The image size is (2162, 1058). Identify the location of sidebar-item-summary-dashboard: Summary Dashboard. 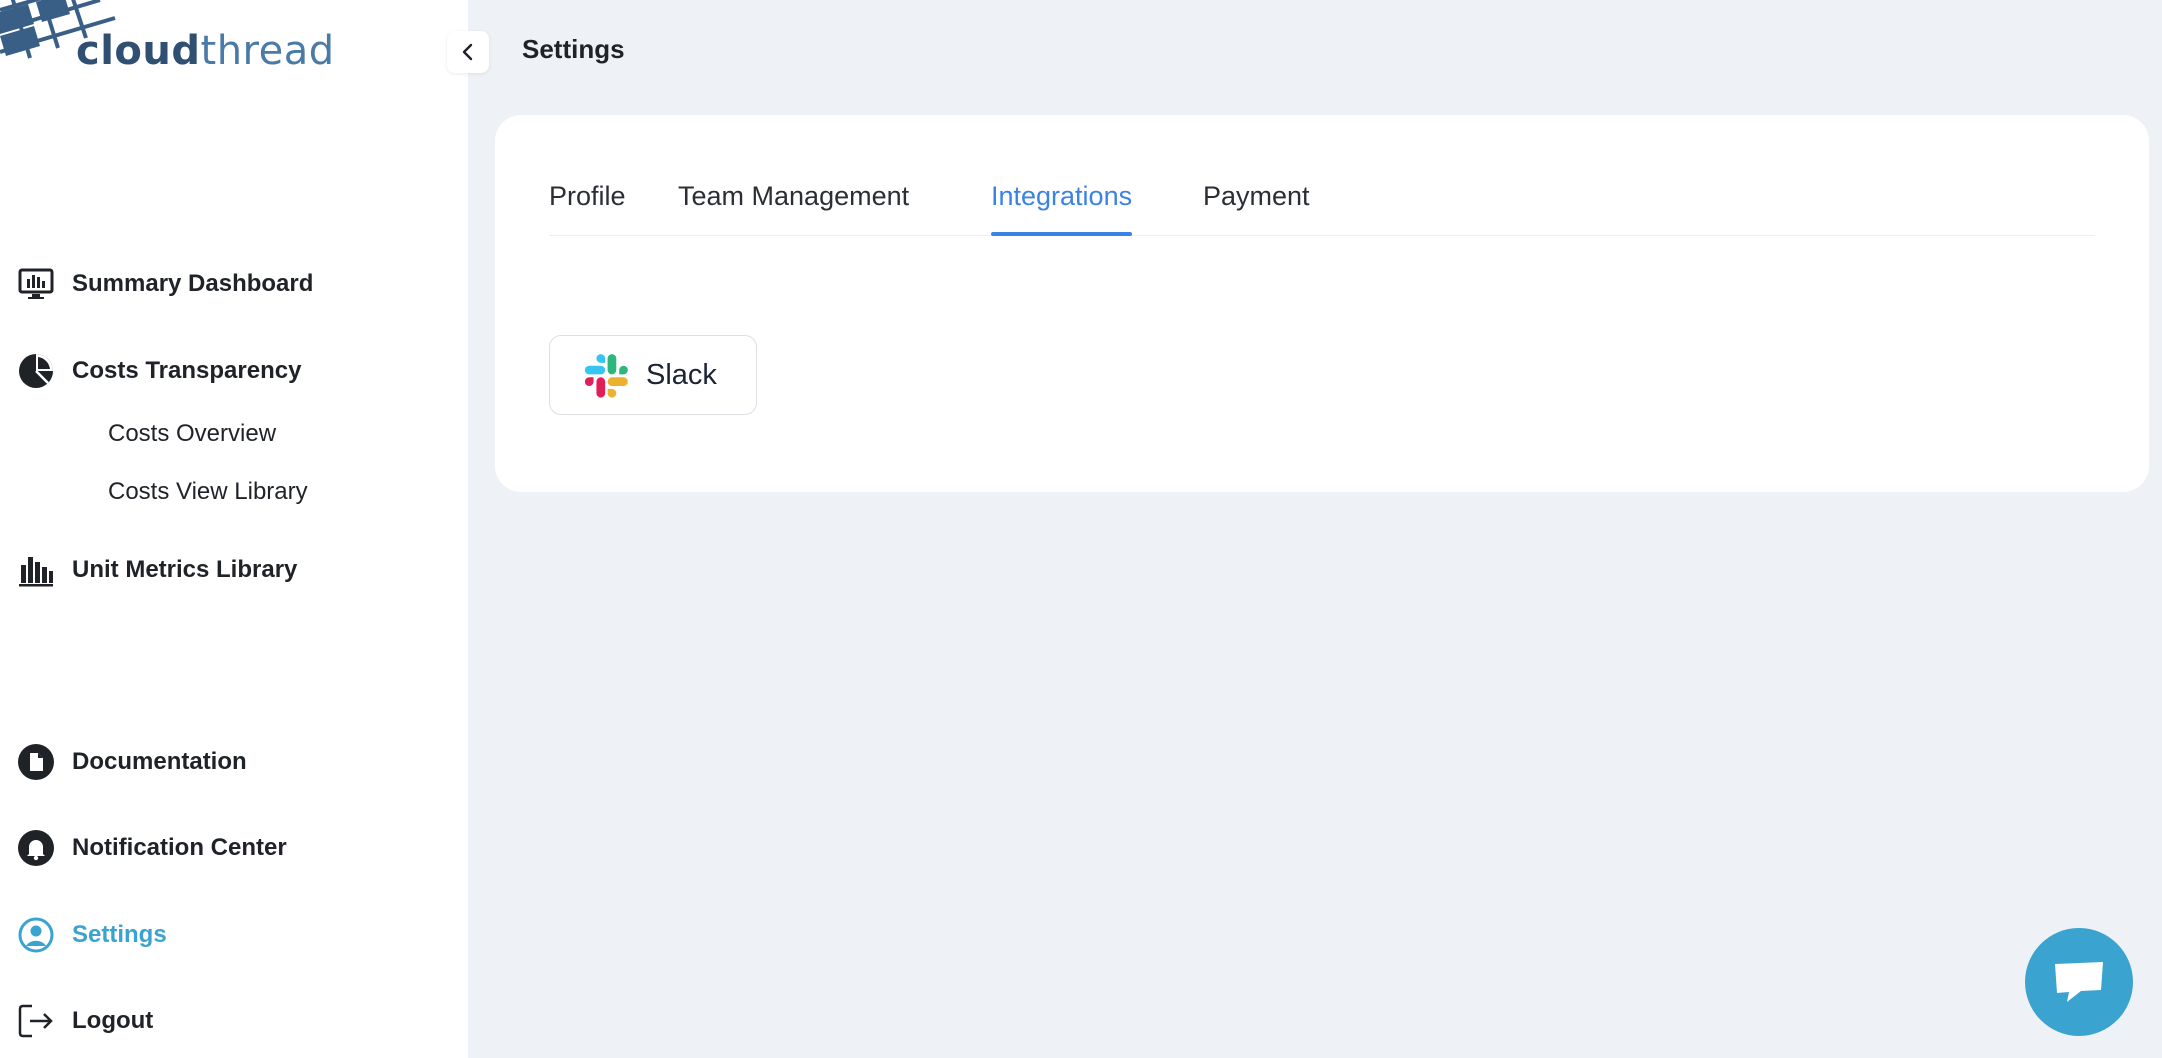
(165, 284).